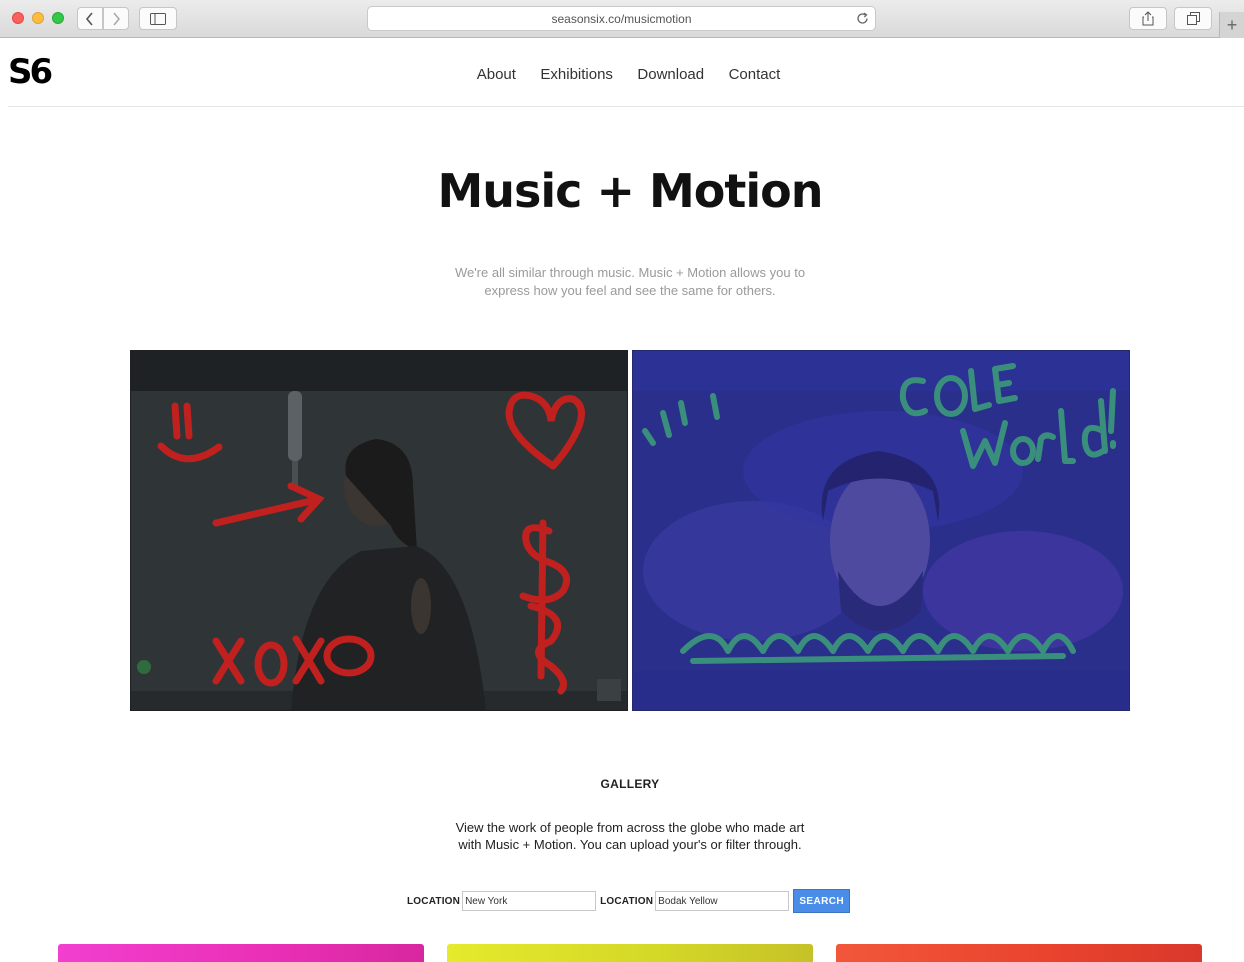  I want to click on share-button, so click(1148, 18).